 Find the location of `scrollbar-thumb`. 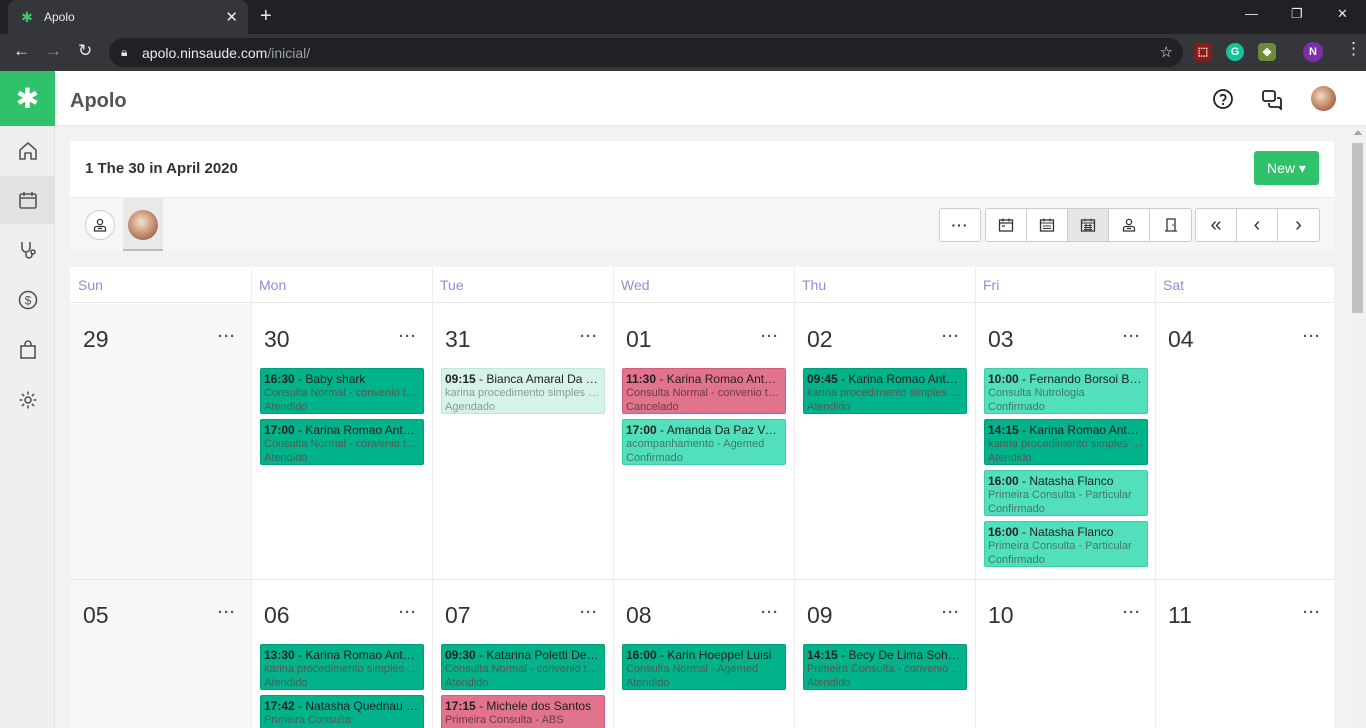

scrollbar-thumb is located at coordinates (1357, 228).